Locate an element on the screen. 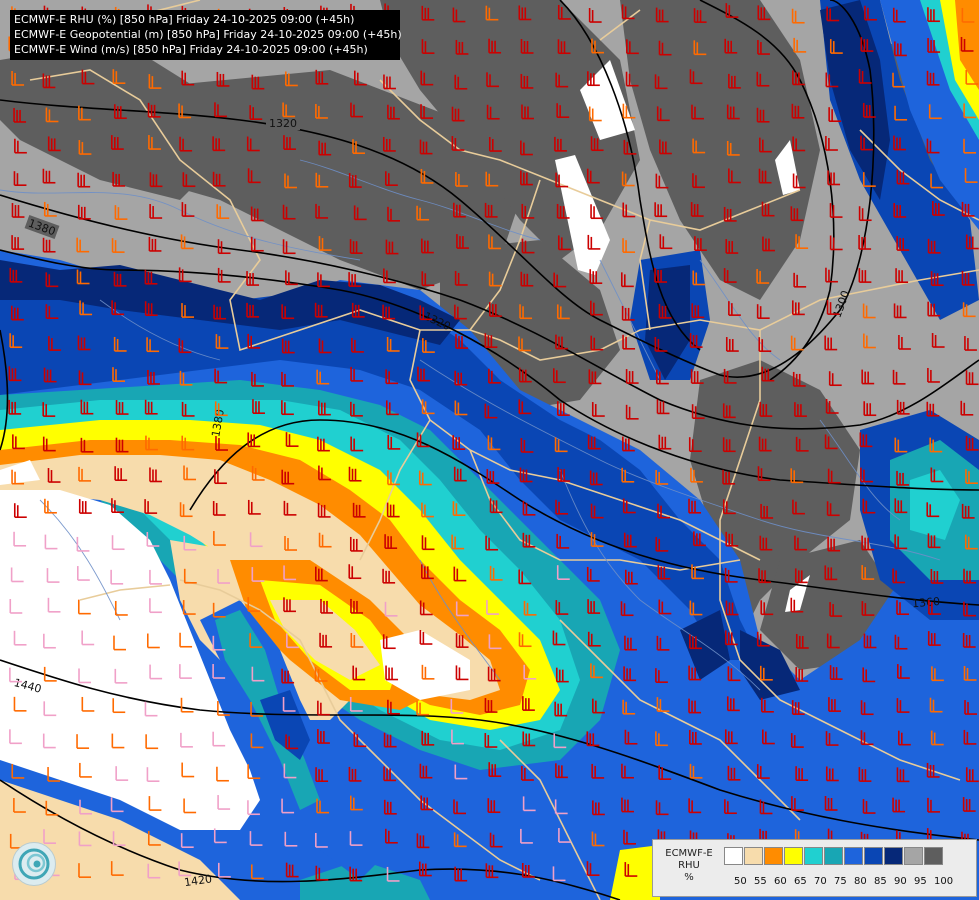  legend-swatches is located at coordinates (834, 856).